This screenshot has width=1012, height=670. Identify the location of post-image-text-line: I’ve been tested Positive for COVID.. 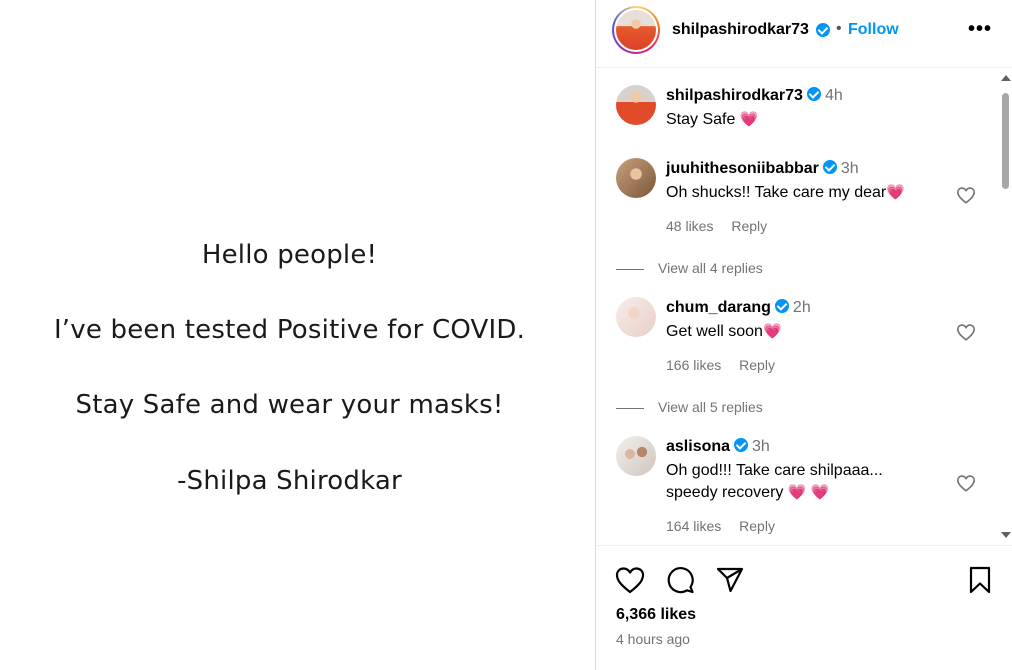
(289, 330).